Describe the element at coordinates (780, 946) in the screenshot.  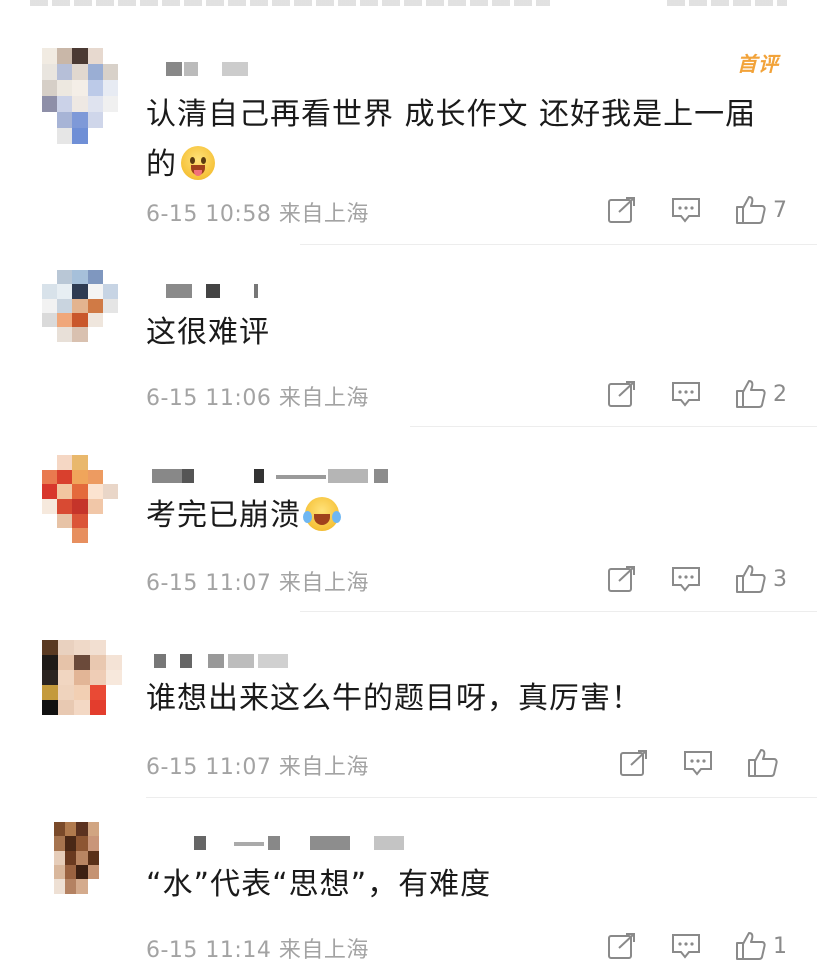
I see `like-count: 1` at that location.